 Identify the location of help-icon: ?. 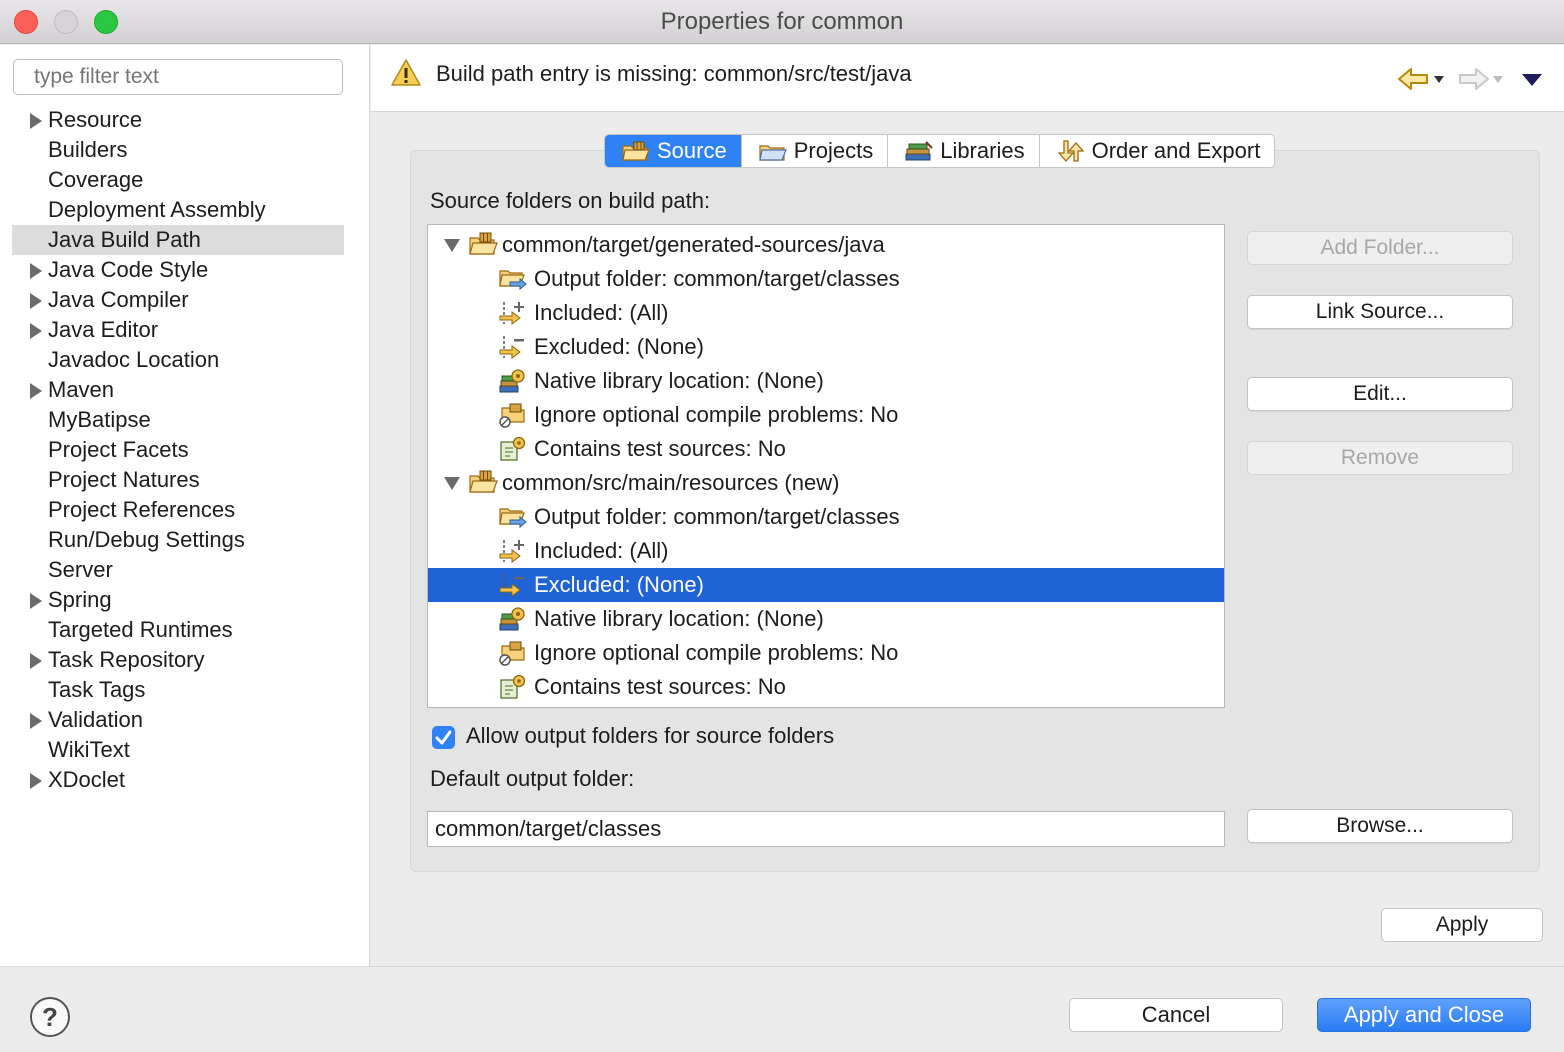
(50, 1017).